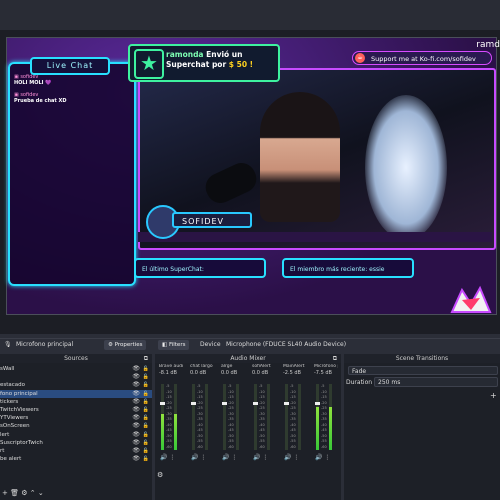  What do you see at coordinates (76, 402) in the screenshot?
I see `source-row: tickers 👁 🔓` at bounding box center [76, 402].